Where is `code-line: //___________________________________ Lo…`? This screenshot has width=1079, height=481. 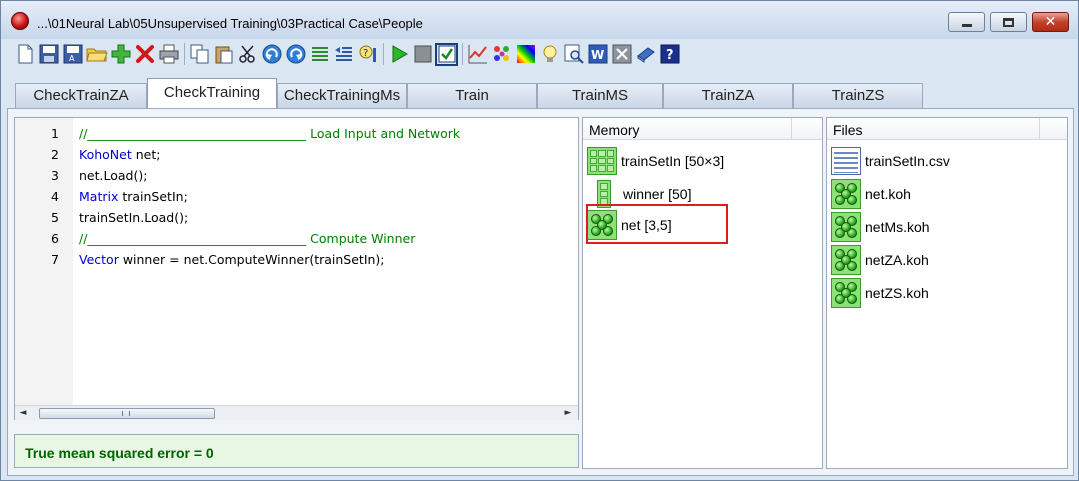 code-line: //___________________________________ Lo… is located at coordinates (269, 133).